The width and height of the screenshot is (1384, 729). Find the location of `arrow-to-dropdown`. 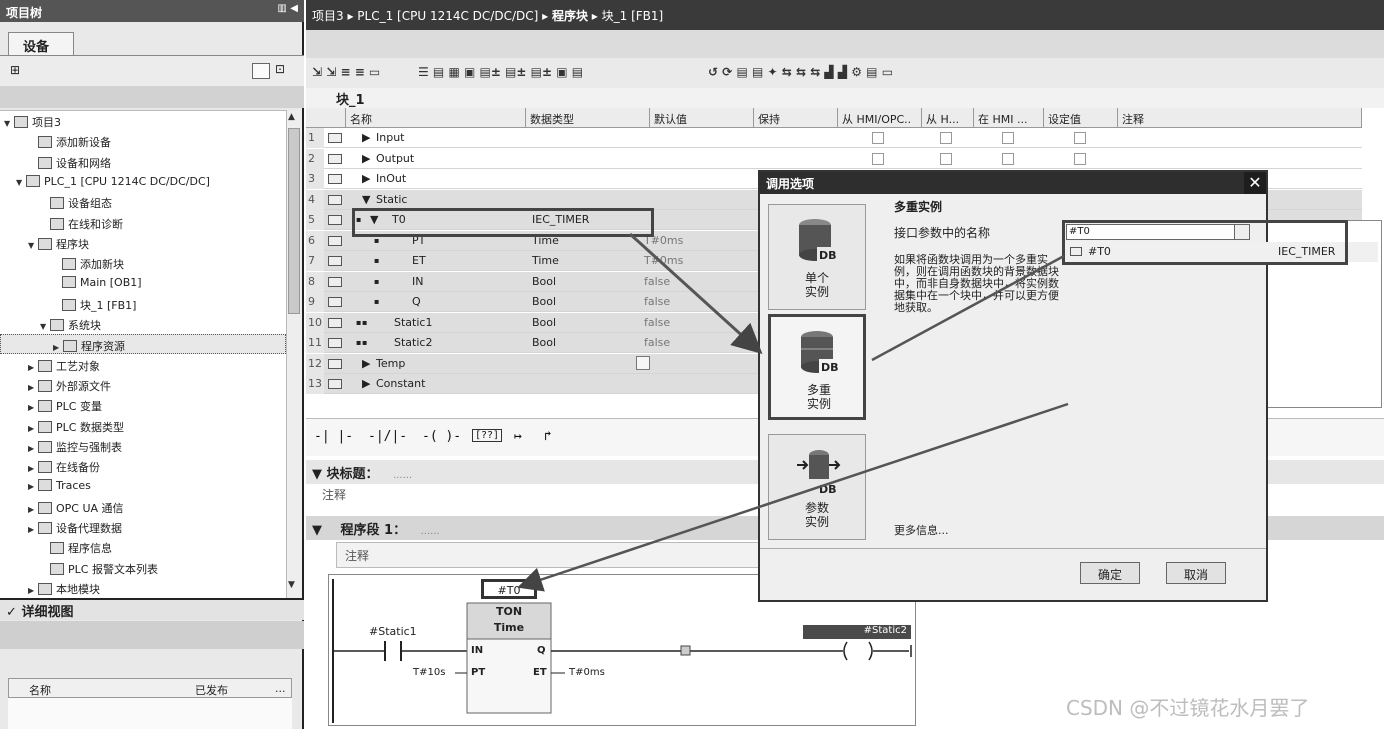

arrow-to-dropdown is located at coordinates (968, 308).